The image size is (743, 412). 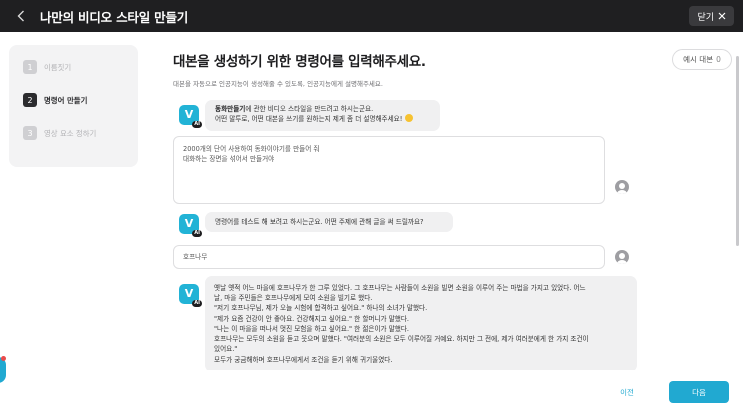 I want to click on step-item-video-elements: 3 영상 요소 정하기, so click(x=73, y=133).